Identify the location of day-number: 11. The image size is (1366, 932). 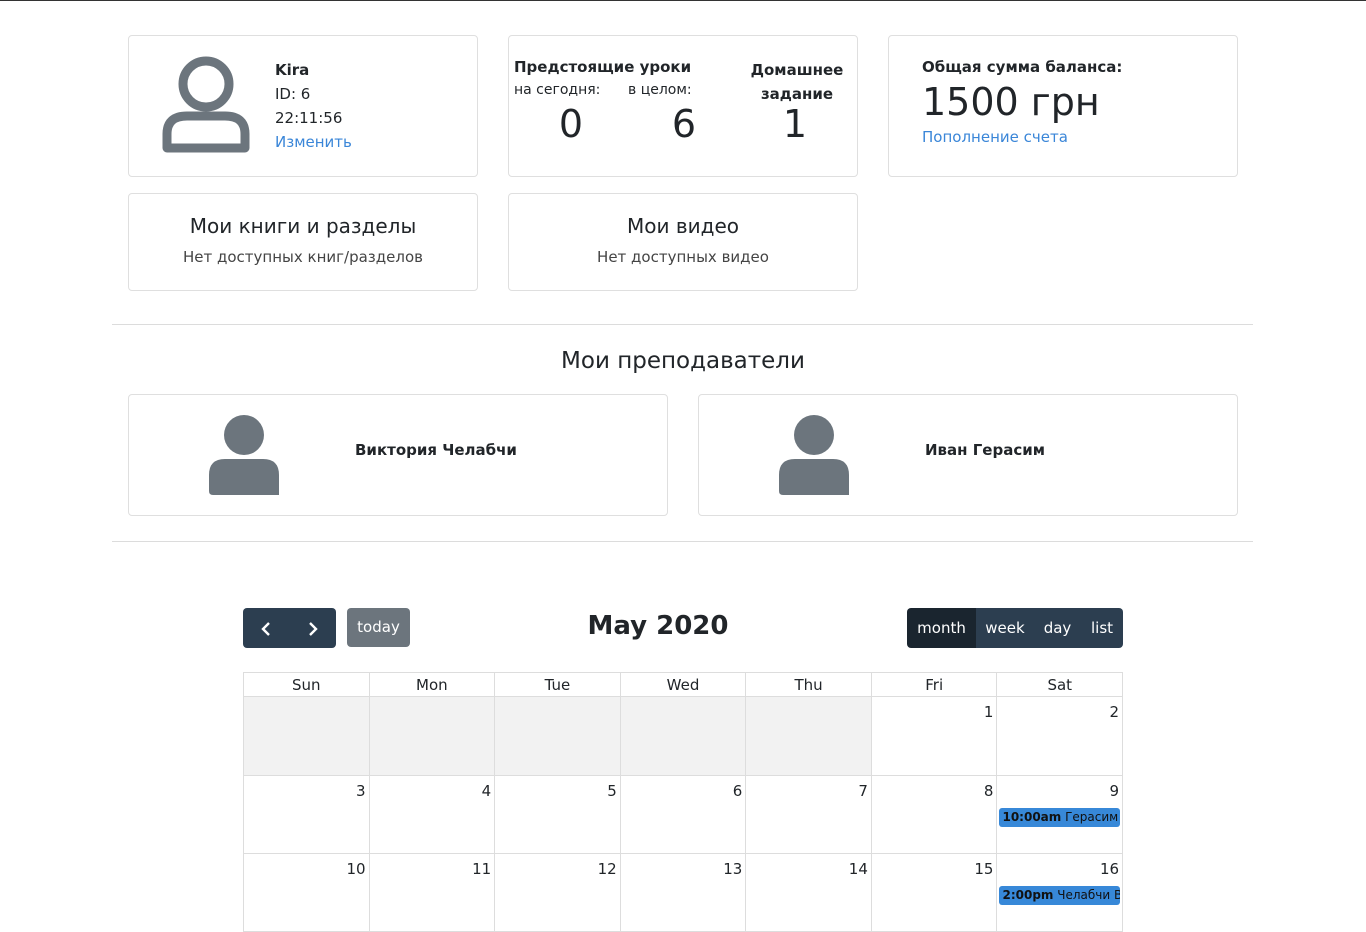
(482, 869).